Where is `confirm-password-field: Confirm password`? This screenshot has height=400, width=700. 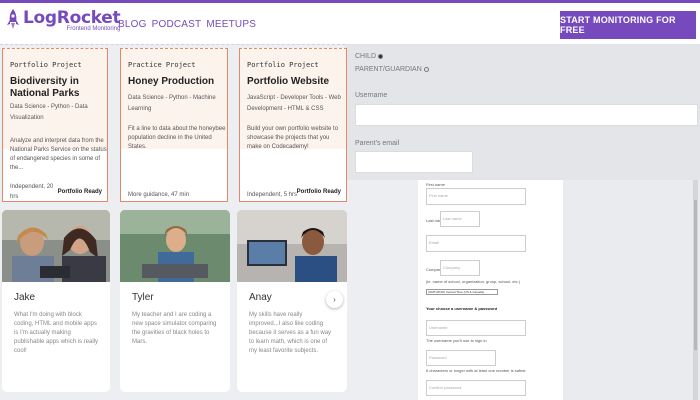
confirm-password-field: Confirm password is located at coordinates (476, 388).